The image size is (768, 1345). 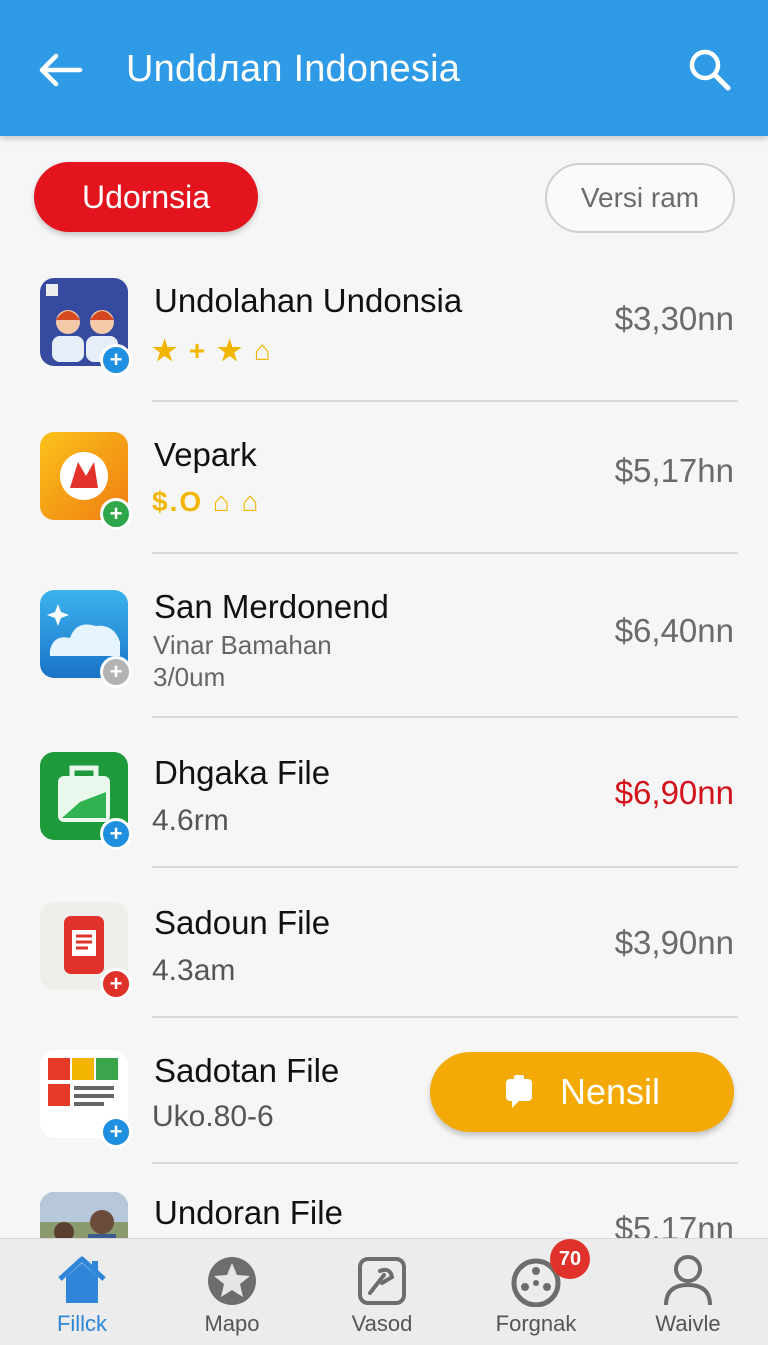 I want to click on nav-label: Fillck, so click(x=82, y=1323).